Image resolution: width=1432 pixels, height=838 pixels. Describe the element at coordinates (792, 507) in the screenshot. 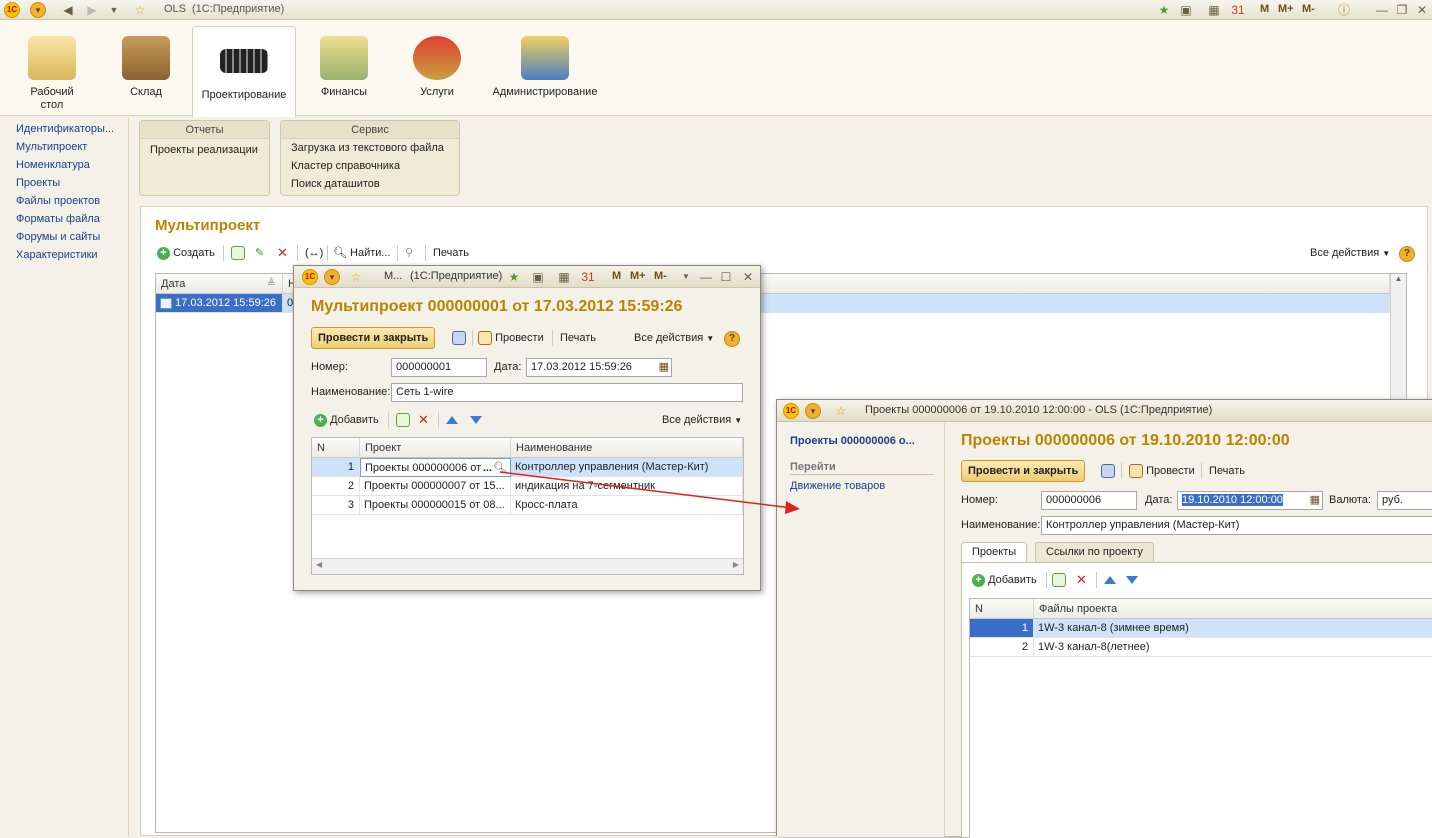

I see `arrow-head-icon` at that location.